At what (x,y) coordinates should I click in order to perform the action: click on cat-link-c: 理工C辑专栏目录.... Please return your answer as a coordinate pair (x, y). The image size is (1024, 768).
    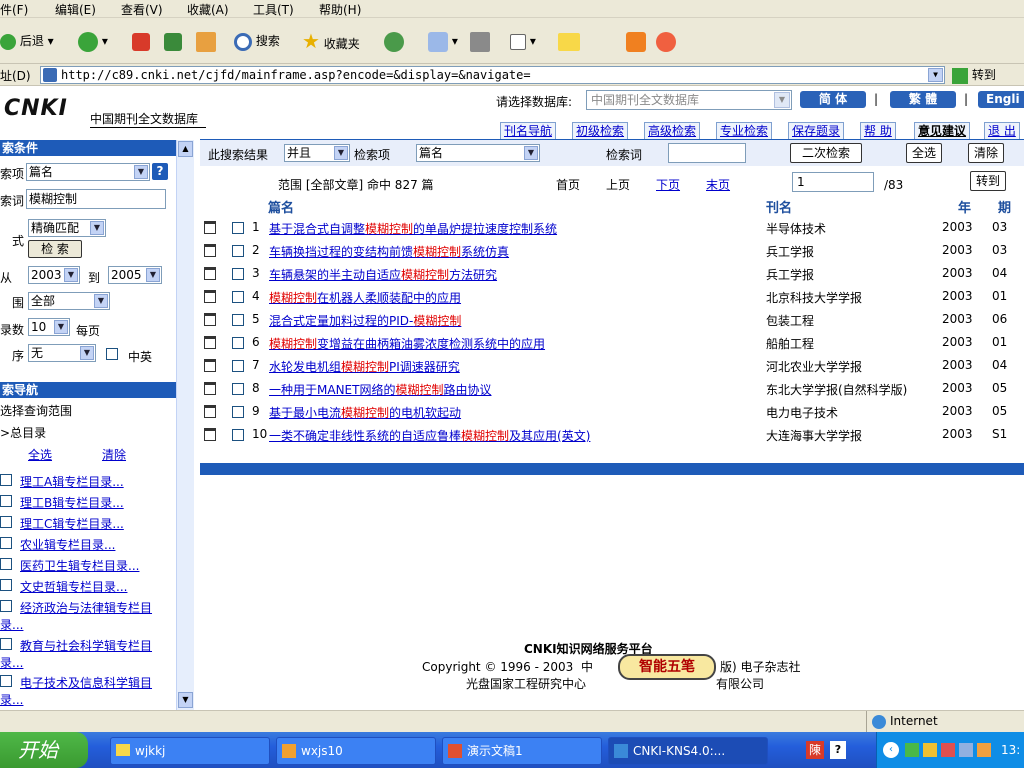
    Looking at the image, I should click on (72, 523).